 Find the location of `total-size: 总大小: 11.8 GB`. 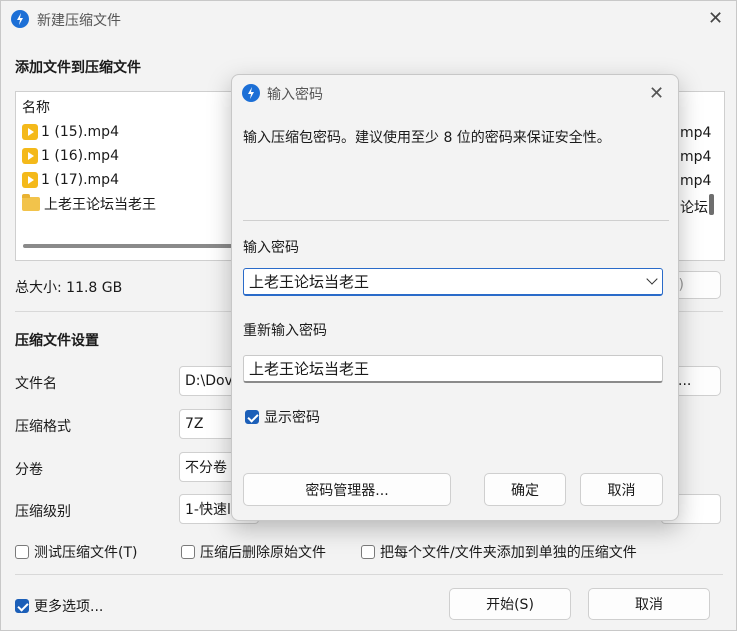

total-size: 总大小: 11.8 GB is located at coordinates (69, 288).